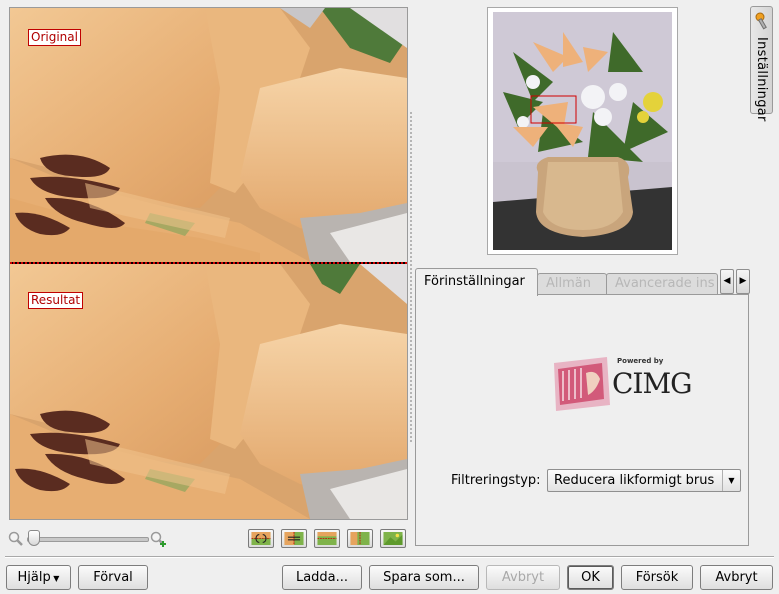  I want to click on abort-button-label: Avbryt, so click(523, 577).